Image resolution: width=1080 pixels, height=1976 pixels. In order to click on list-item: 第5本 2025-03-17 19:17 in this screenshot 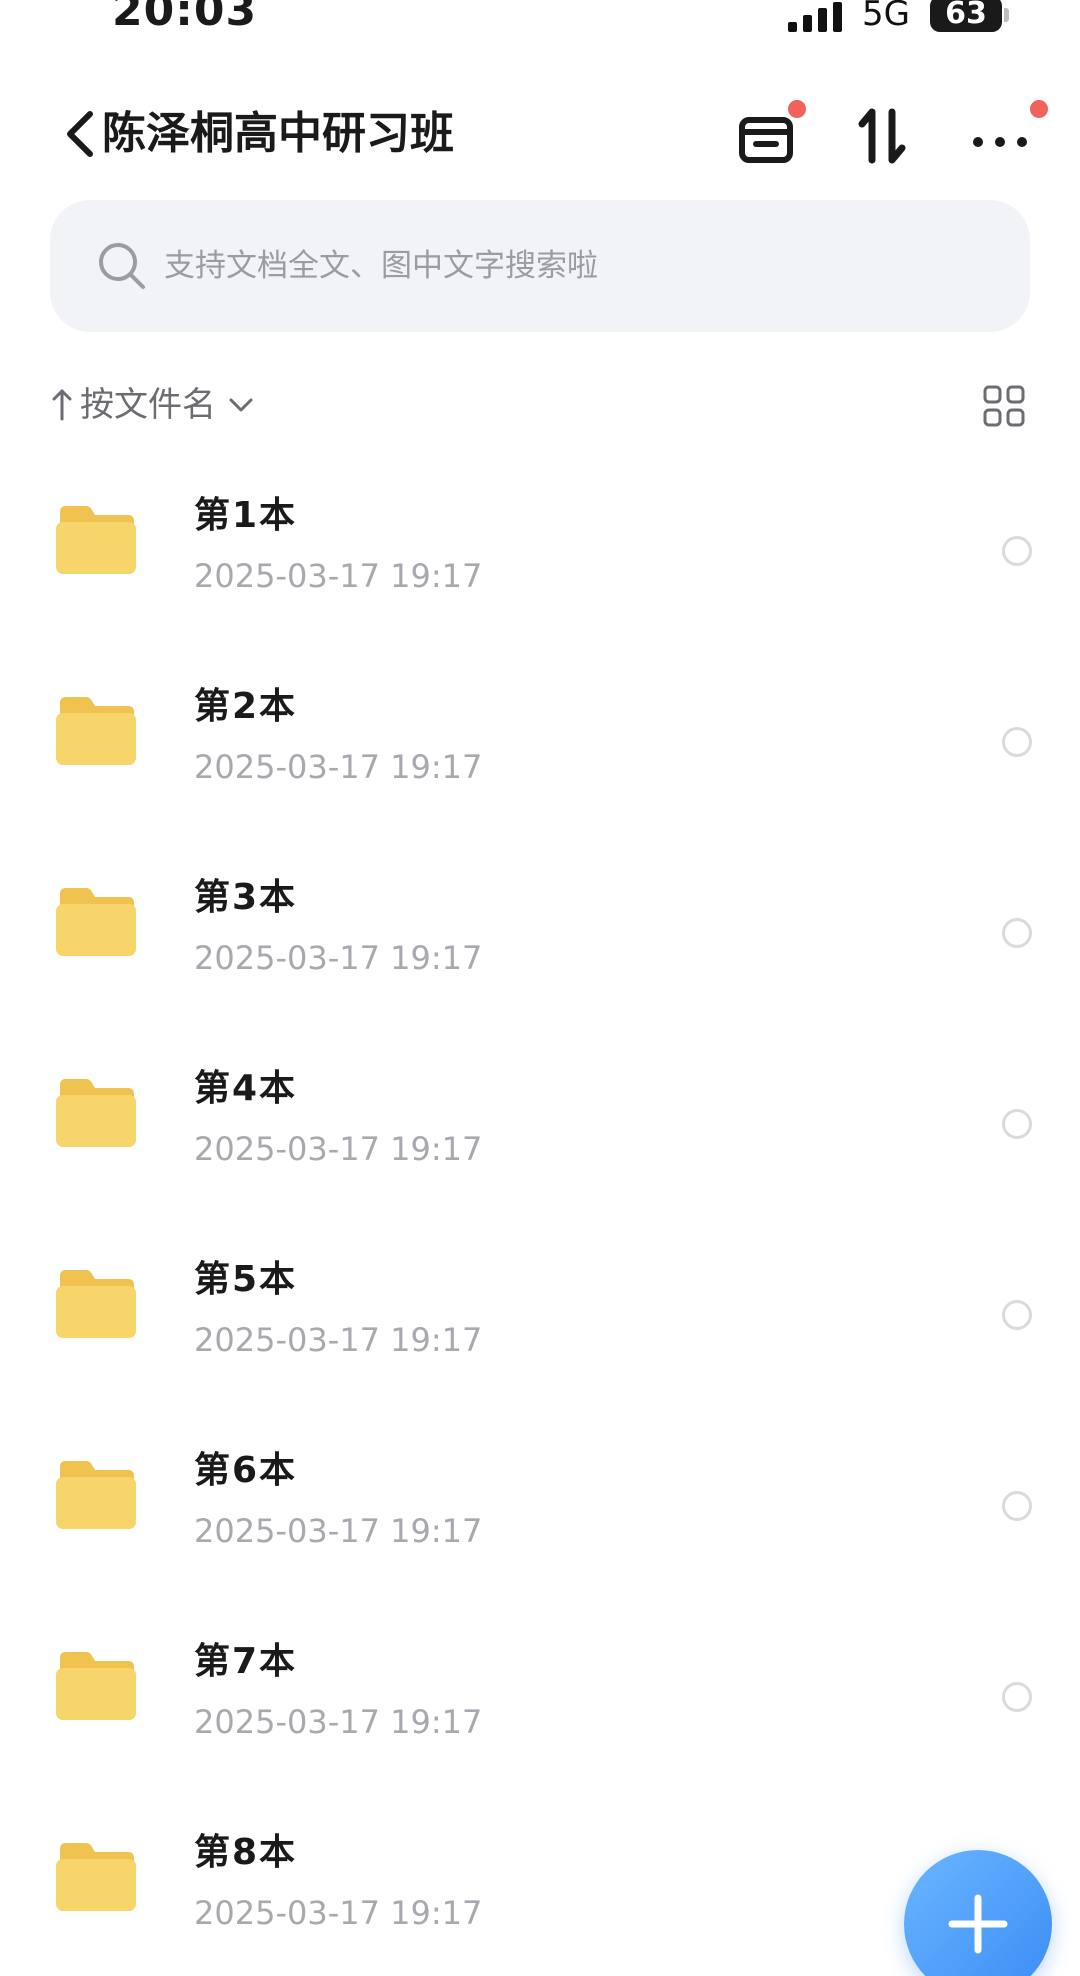, I will do `click(540, 1319)`.